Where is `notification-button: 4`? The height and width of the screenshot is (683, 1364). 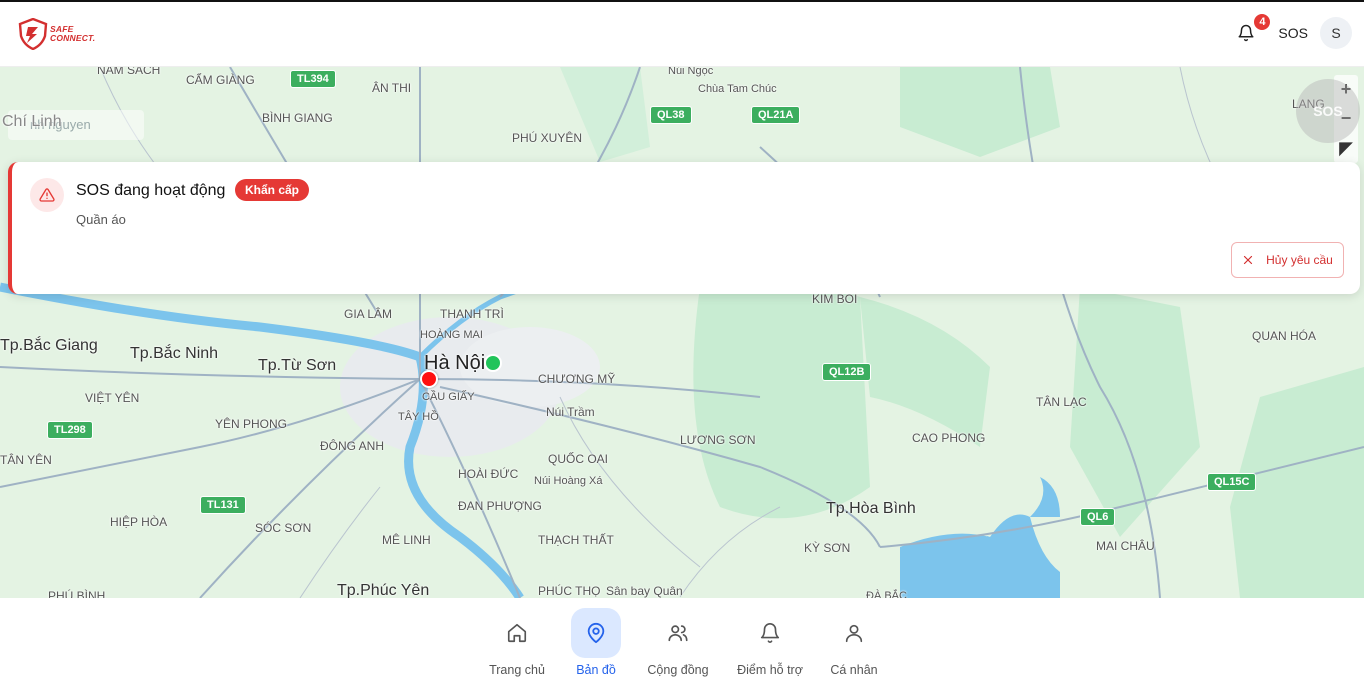
notification-button: 4 is located at coordinates (1253, 30).